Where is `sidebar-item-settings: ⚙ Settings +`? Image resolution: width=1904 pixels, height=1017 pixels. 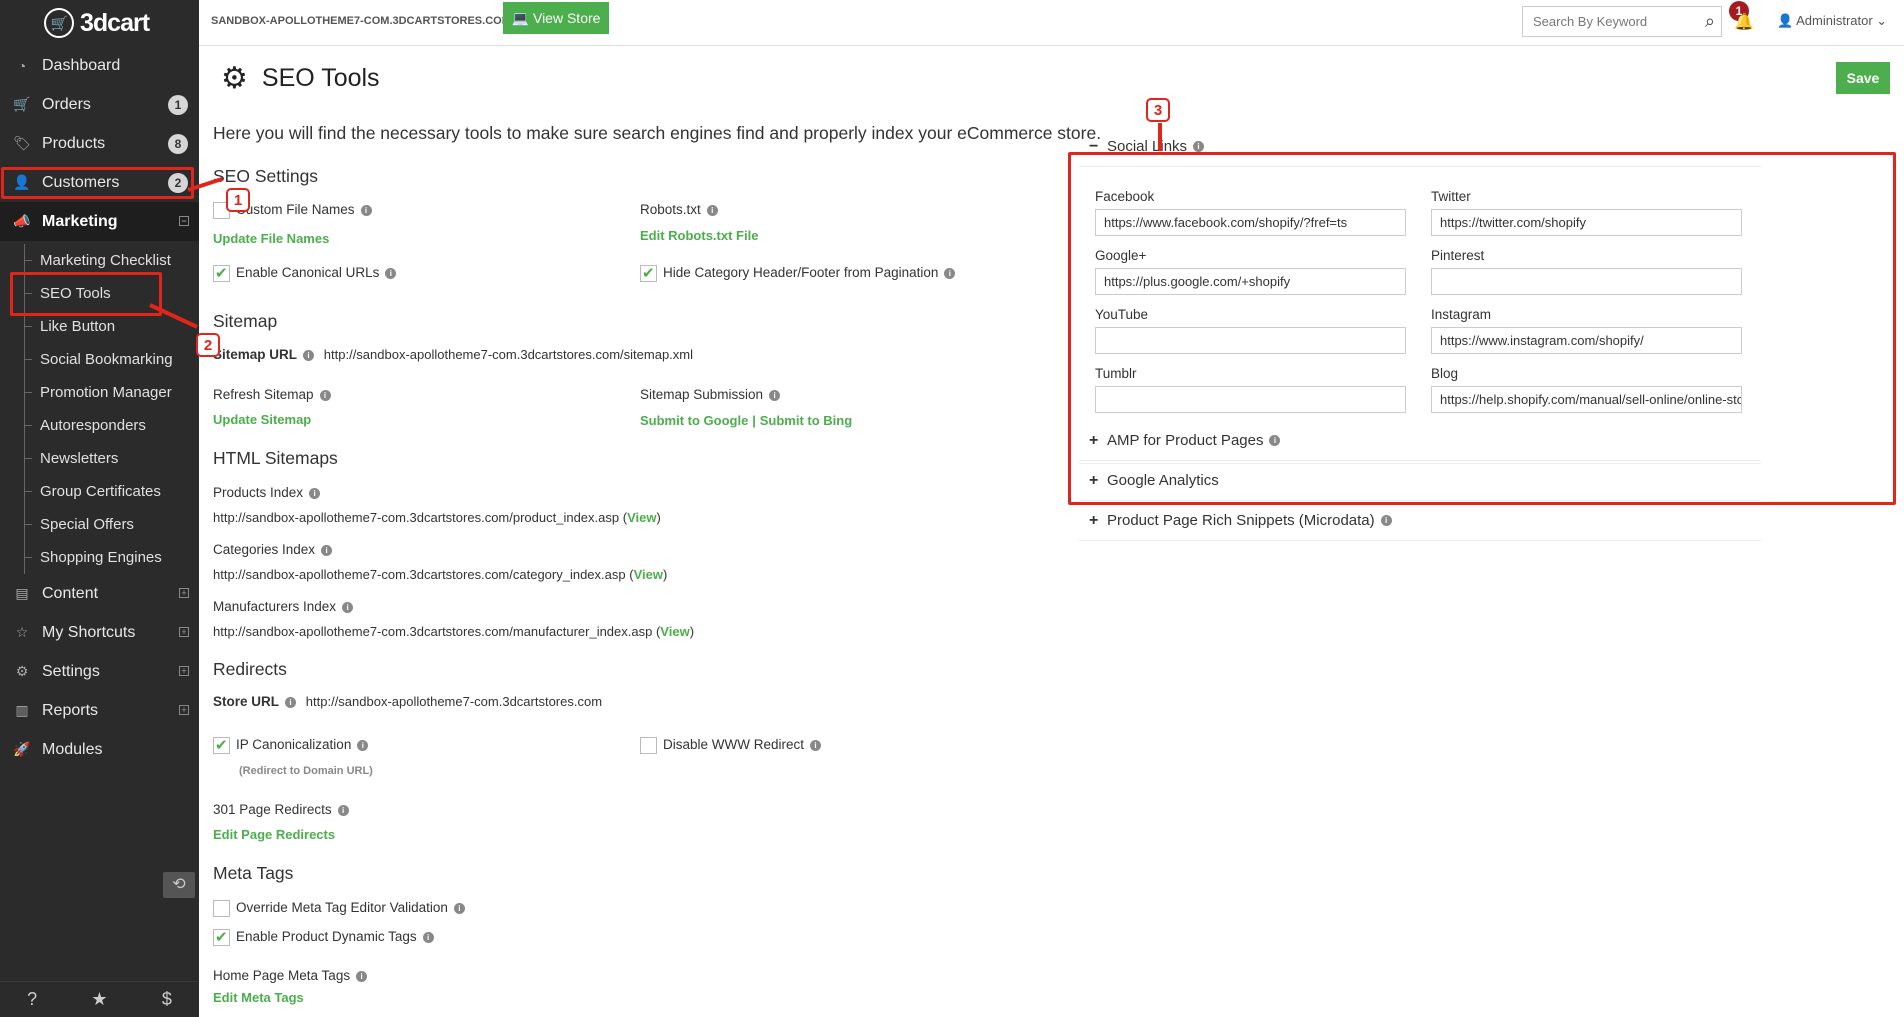
sidebar-item-settings: ⚙ Settings + is located at coordinates (99, 671).